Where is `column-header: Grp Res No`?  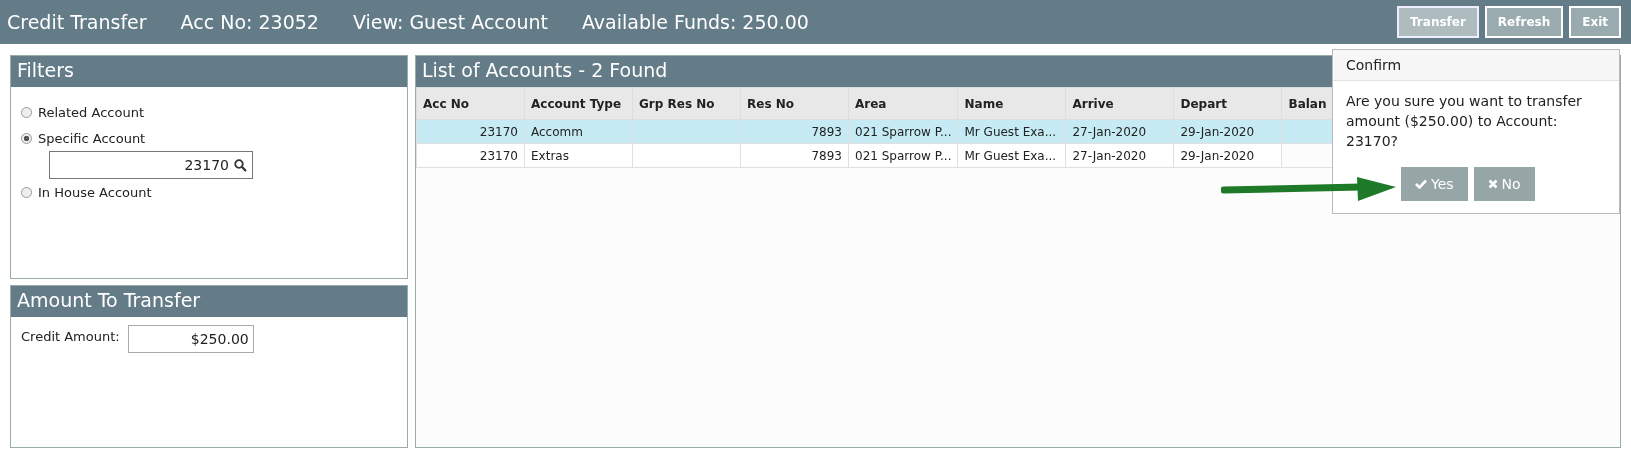 column-header: Grp Res No is located at coordinates (686, 103).